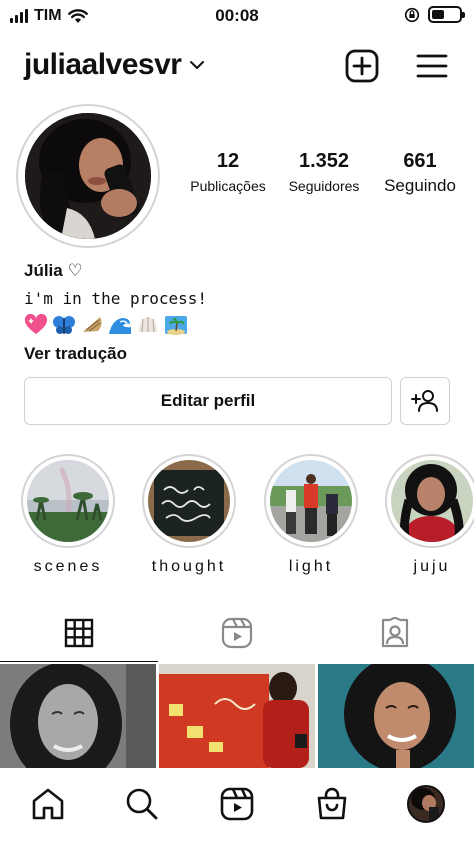  Describe the element at coordinates (324, 161) in the screenshot. I see `followers-count: 1.352` at that location.